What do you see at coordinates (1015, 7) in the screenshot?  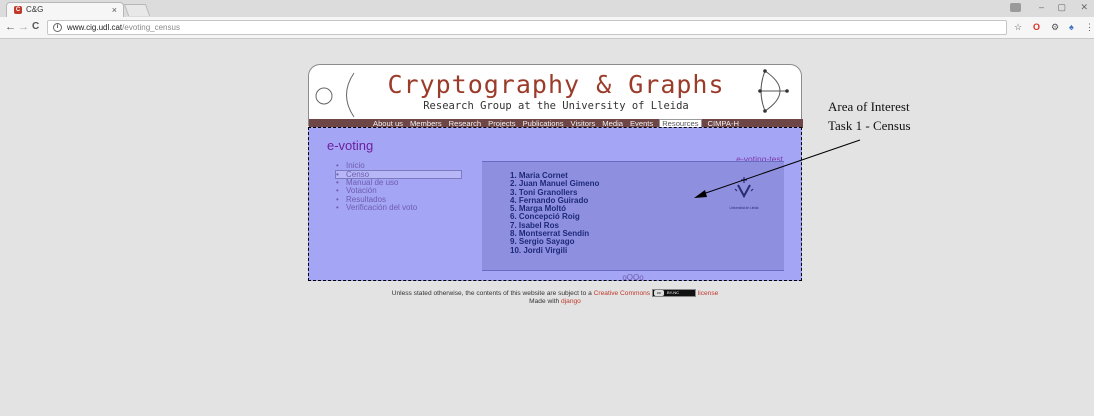 I see `profile-icon` at bounding box center [1015, 7].